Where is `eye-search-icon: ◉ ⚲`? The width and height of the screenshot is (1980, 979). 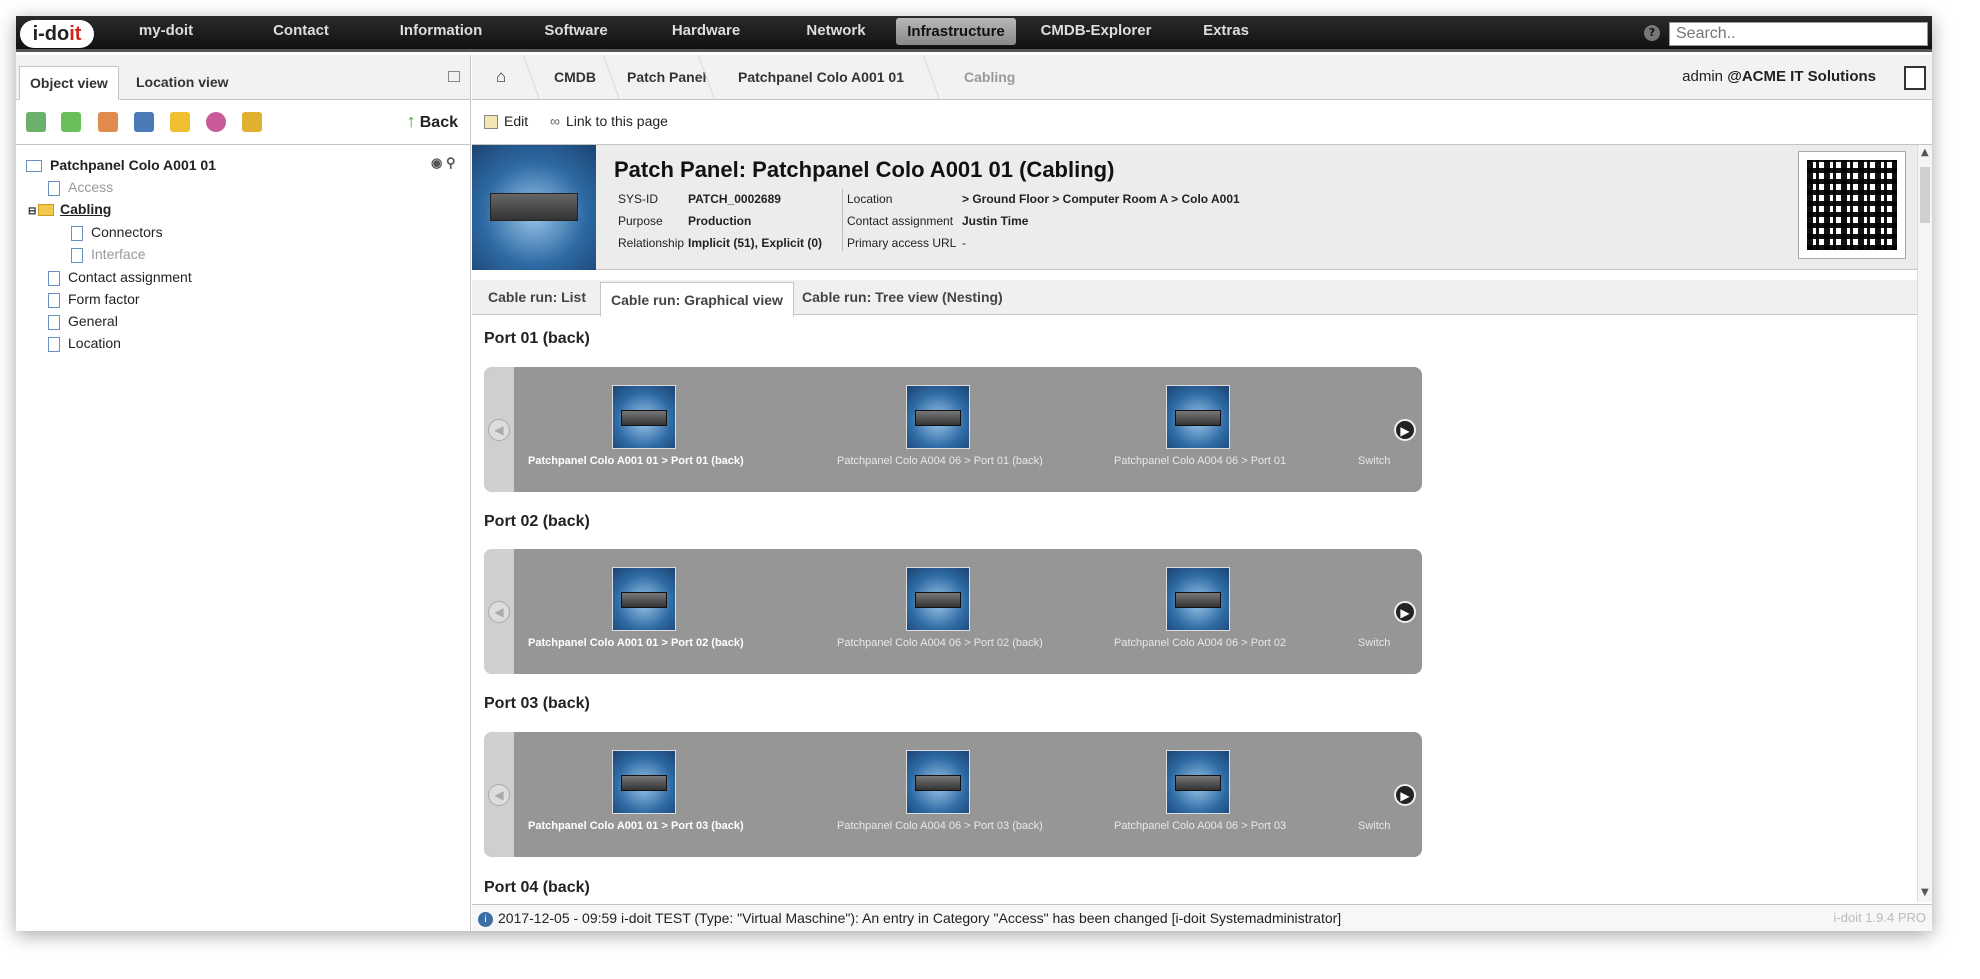
eye-search-icon: ◉ ⚲ is located at coordinates (443, 163).